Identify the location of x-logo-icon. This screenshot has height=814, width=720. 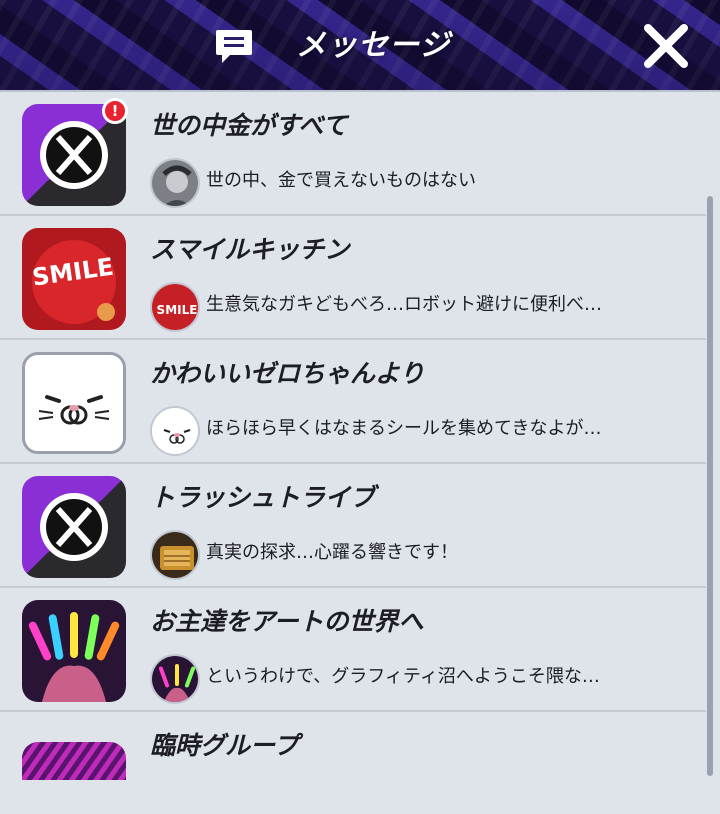
(74, 527).